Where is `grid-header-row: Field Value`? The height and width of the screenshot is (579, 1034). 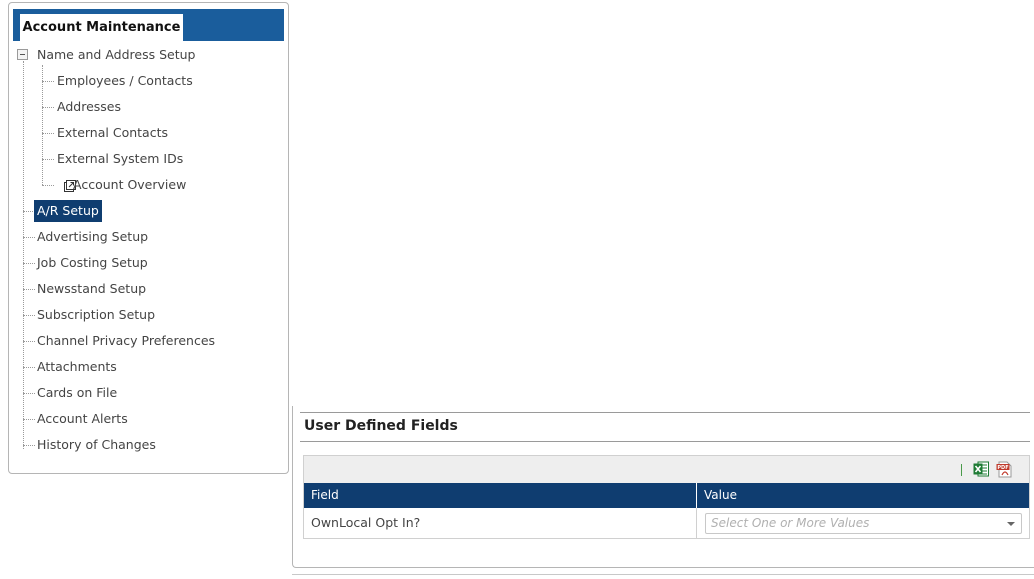 grid-header-row: Field Value is located at coordinates (666, 495).